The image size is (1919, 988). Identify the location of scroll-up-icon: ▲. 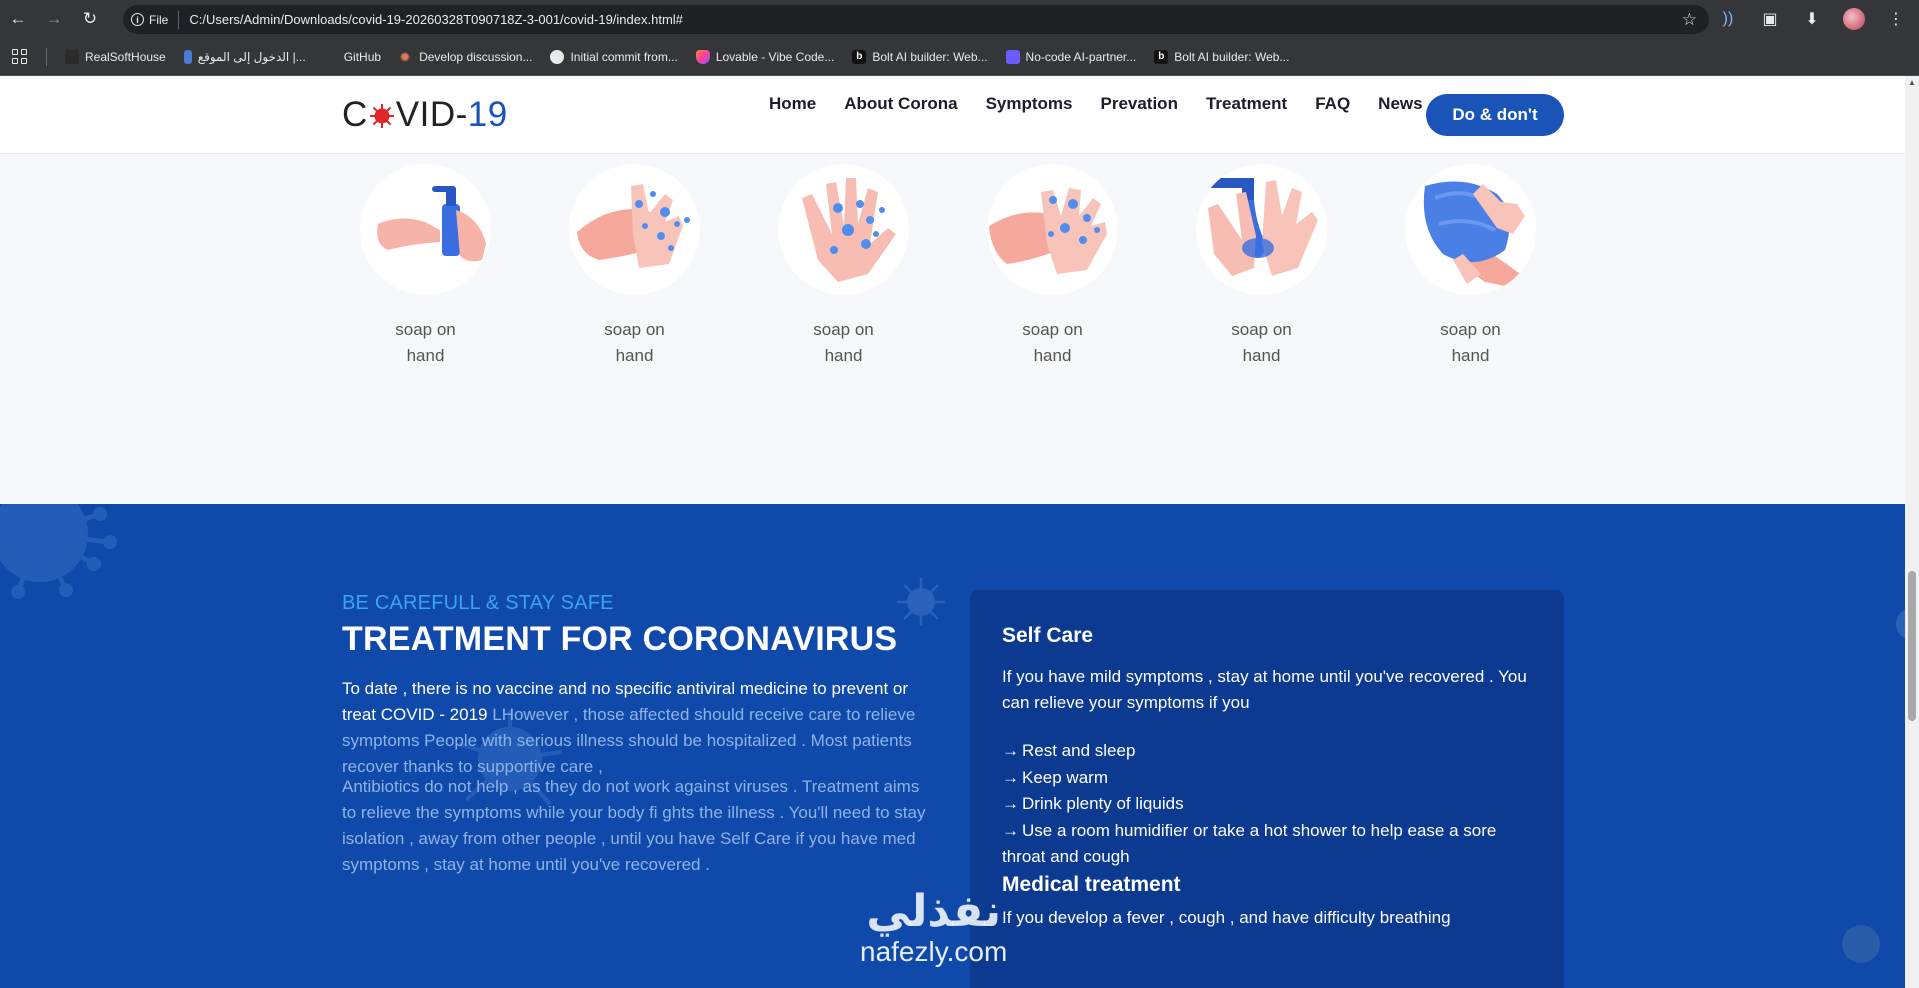
(1912, 82).